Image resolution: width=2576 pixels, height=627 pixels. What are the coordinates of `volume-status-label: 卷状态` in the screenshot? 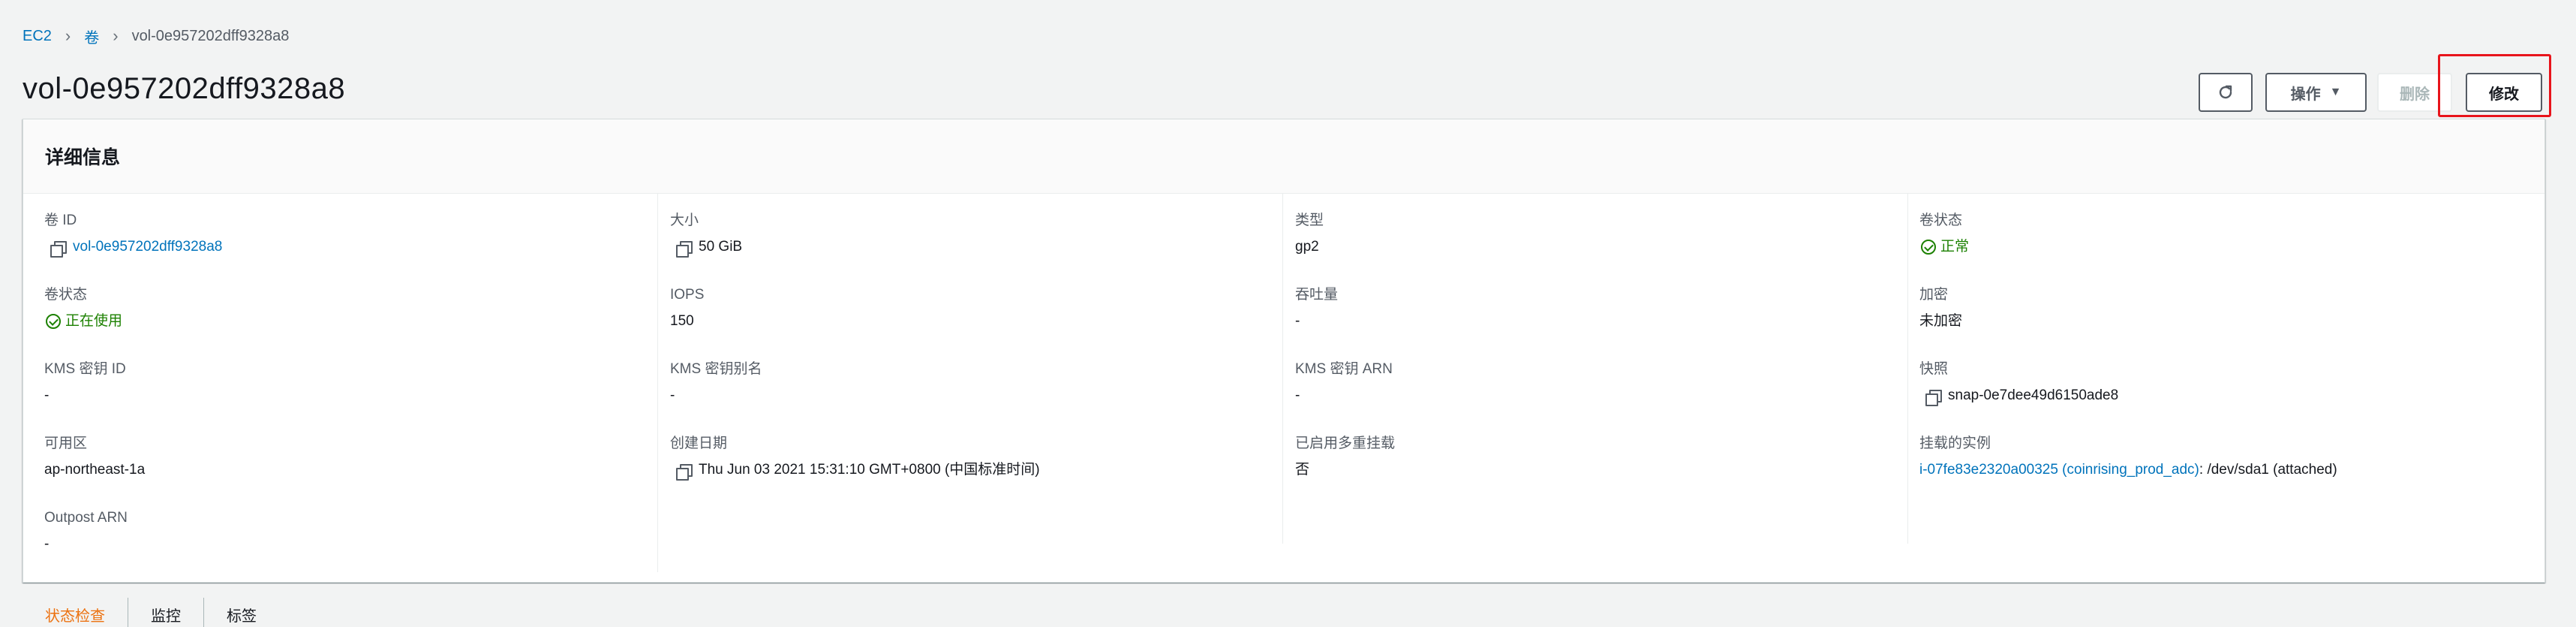 It's located at (1941, 221).